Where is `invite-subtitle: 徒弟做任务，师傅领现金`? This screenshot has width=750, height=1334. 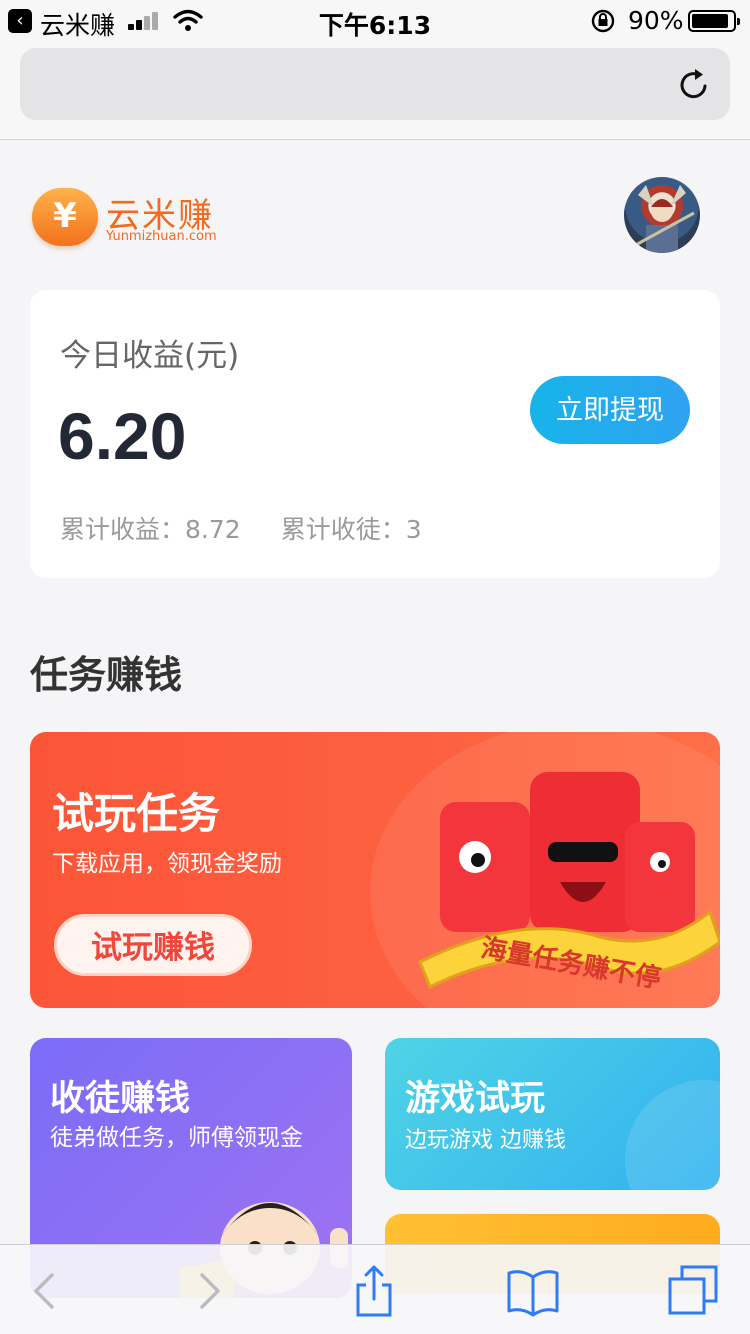
invite-subtitle: 徒弟做任务，师傅领现金 is located at coordinates (176, 1138).